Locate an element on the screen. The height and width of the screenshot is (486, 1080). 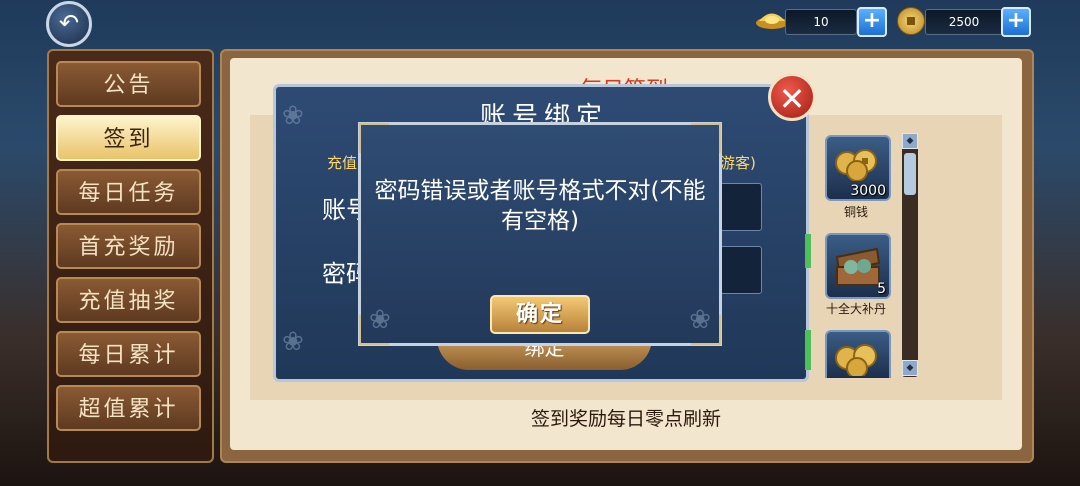
pill-chest-icon is located at coordinates (858, 266).